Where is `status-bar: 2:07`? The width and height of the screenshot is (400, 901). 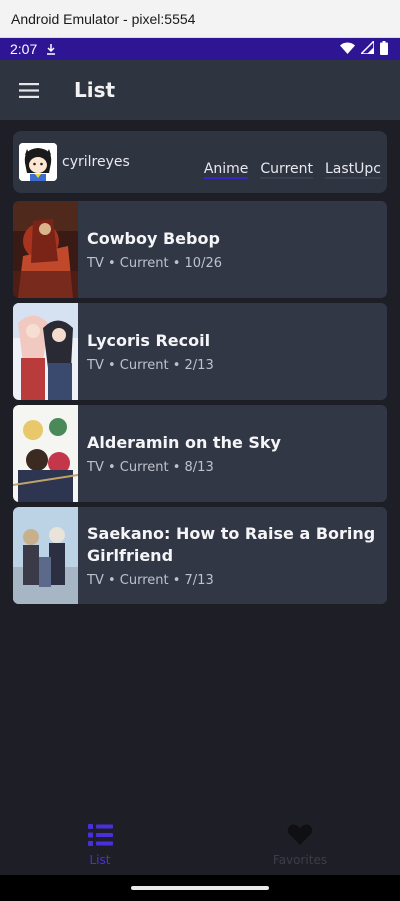 status-bar: 2:07 is located at coordinates (200, 49).